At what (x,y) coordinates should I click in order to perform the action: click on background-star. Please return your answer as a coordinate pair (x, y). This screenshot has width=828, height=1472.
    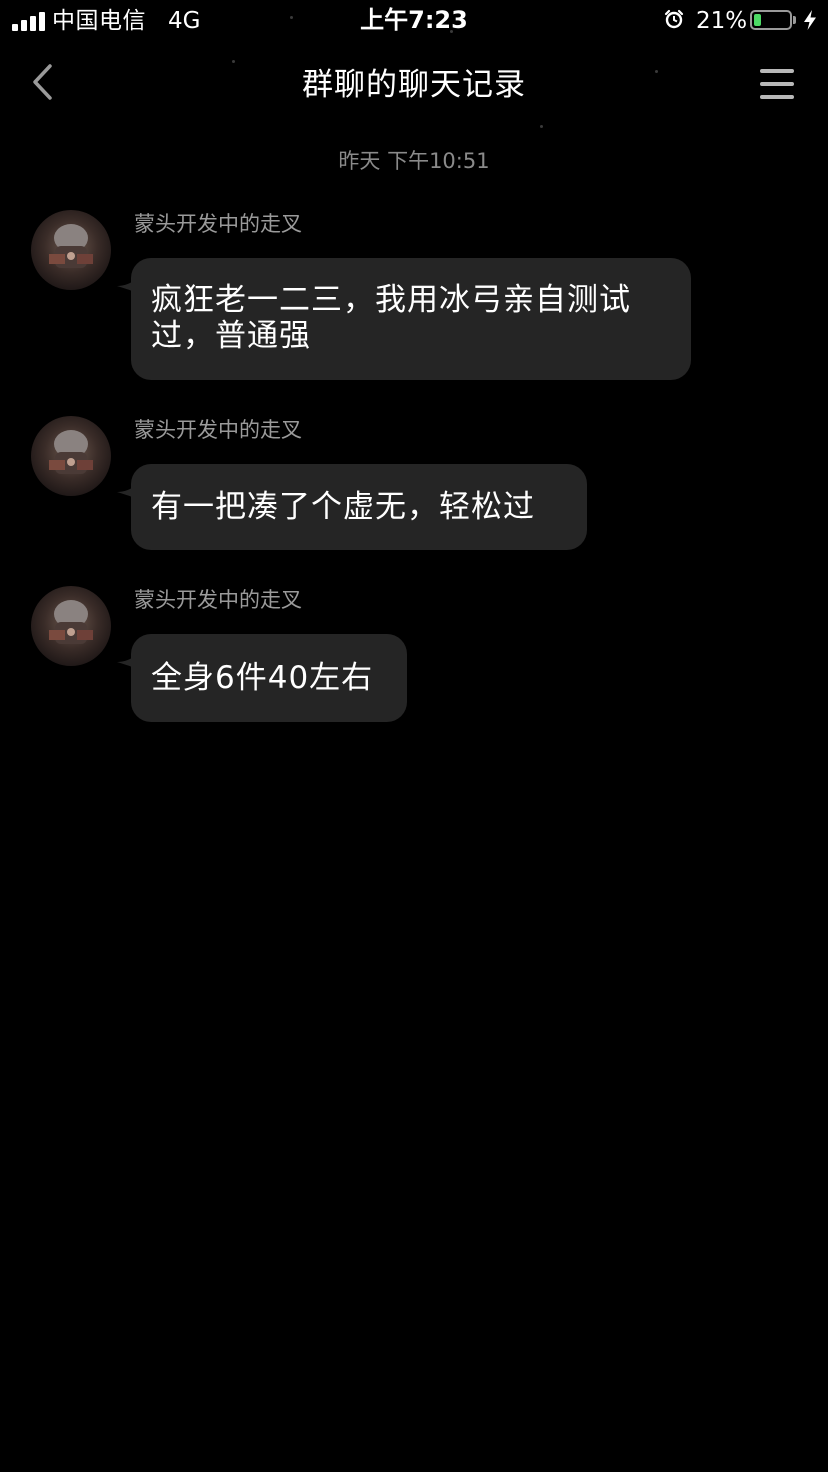
    Looking at the image, I should click on (541, 126).